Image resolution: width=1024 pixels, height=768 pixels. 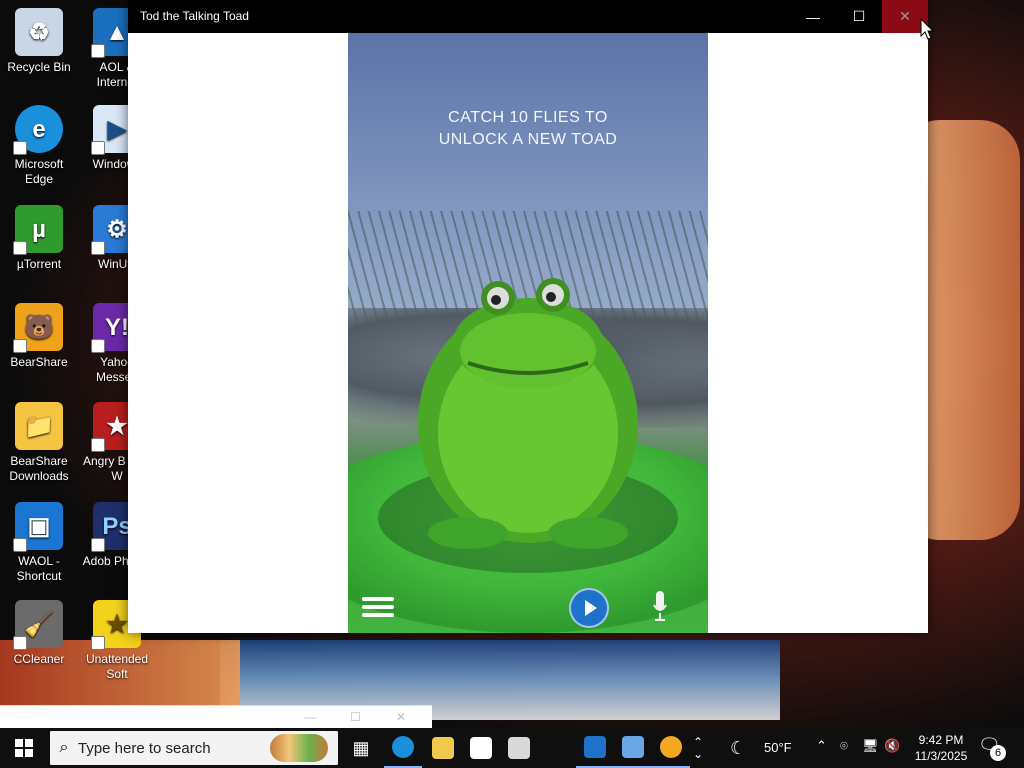 What do you see at coordinates (38, 328) in the screenshot?
I see `bearshare-icon: 🐻` at bounding box center [38, 328].